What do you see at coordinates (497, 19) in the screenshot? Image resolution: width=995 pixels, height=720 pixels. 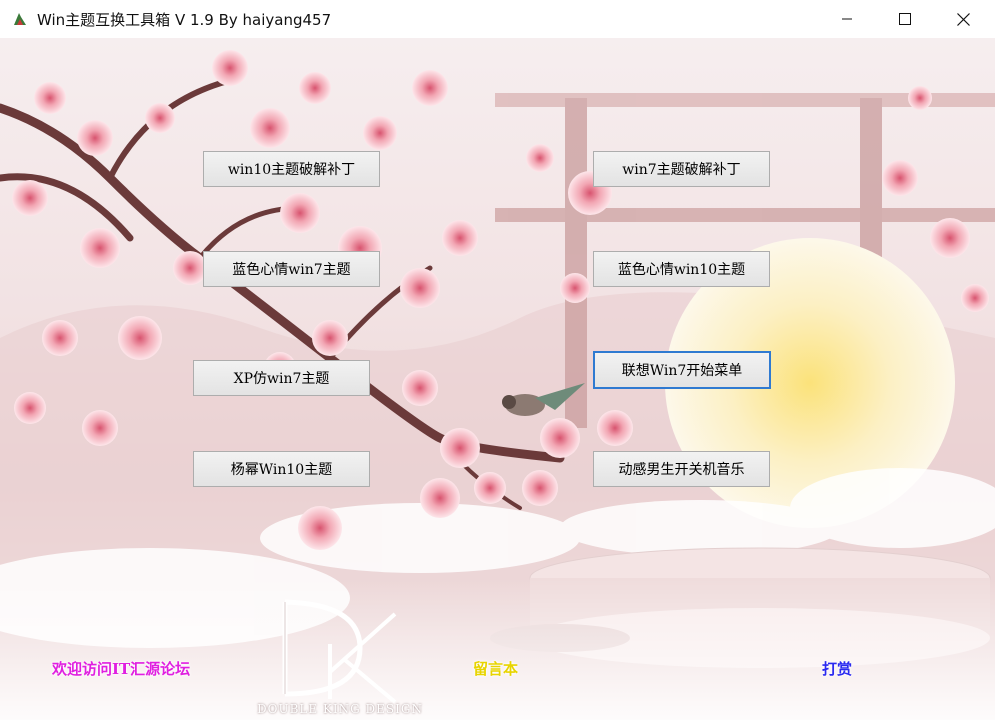 I see `title-bar: Win主题互换工具箱 V 1.9 By haiyang457` at bounding box center [497, 19].